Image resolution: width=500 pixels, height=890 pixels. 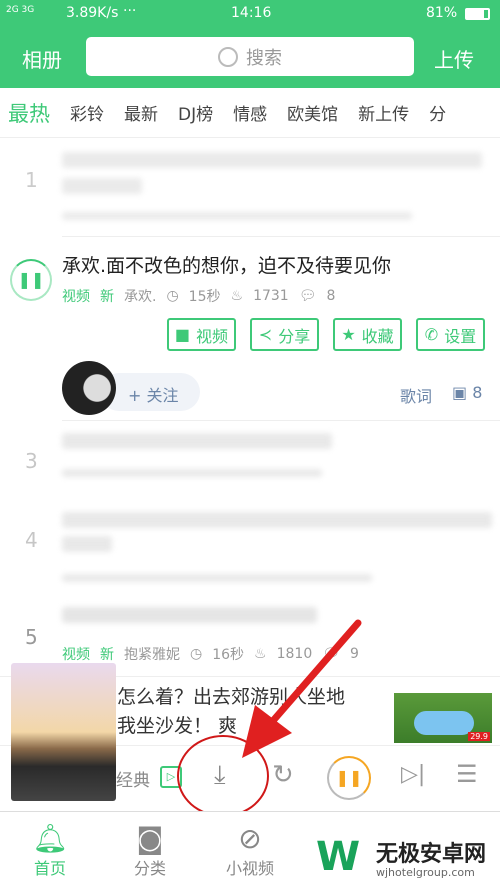 I want to click on disc-icon: ◙, so click(x=150, y=838).